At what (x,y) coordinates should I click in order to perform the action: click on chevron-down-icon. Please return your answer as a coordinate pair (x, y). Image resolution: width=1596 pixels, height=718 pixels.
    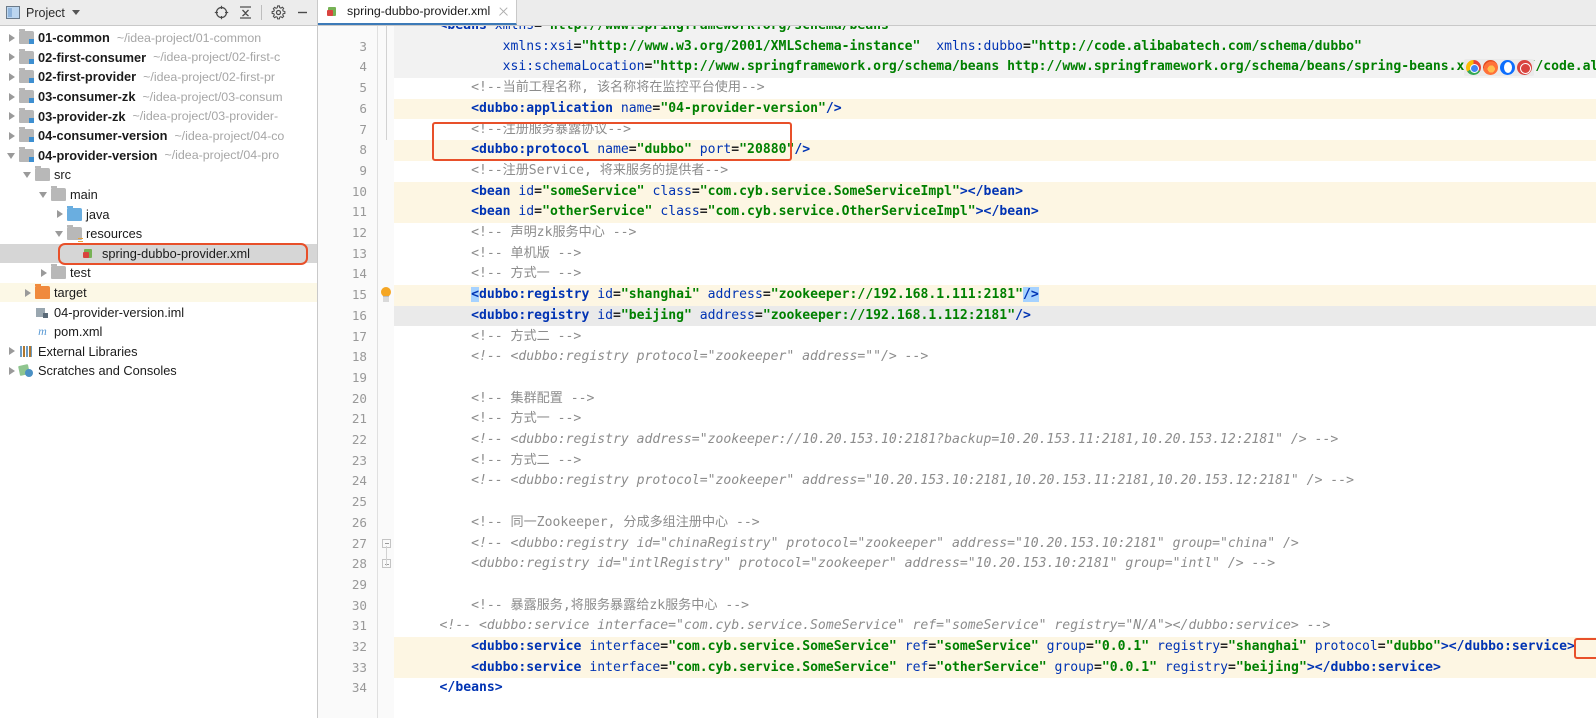
    Looking at the image, I should click on (75, 12).